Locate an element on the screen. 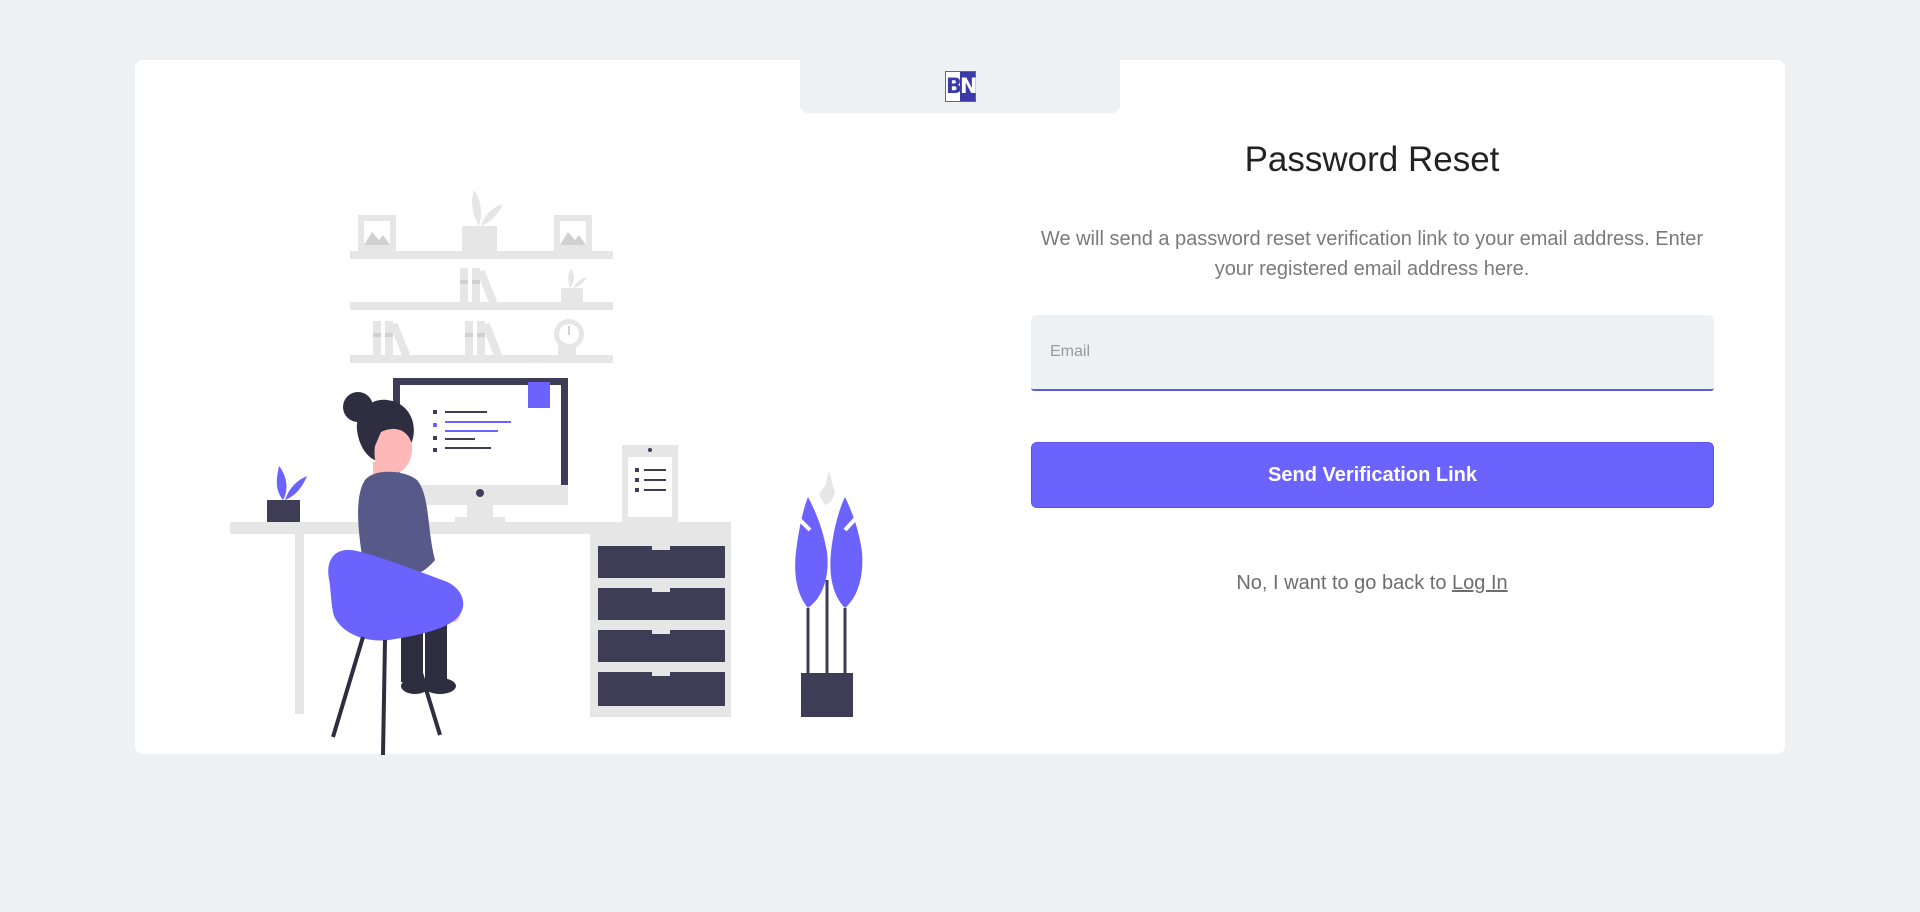  back-to-login-text: No, I want to go back to Log In is located at coordinates (1372, 583).